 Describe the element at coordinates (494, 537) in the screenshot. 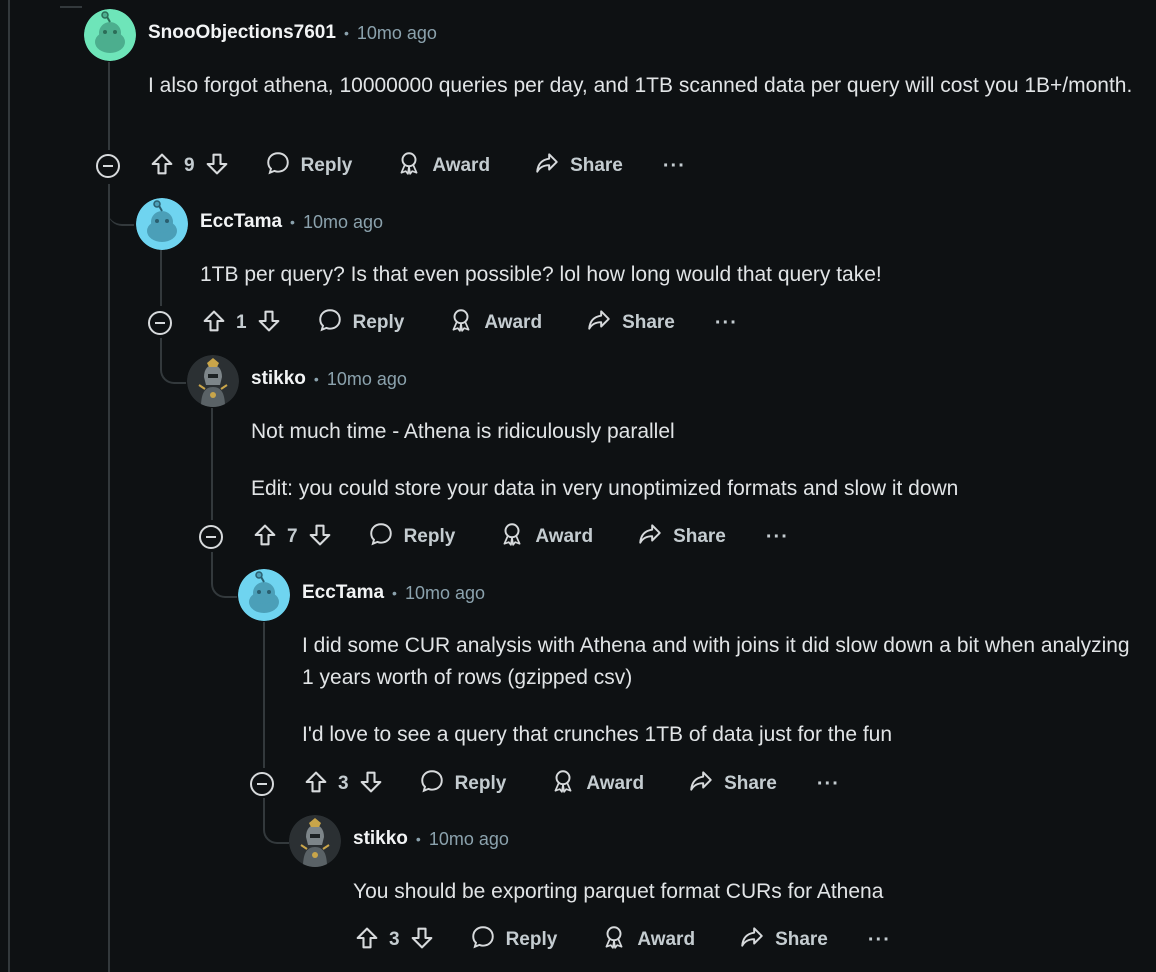

I see `comment-actions: 7 Reply Award Share ···` at that location.